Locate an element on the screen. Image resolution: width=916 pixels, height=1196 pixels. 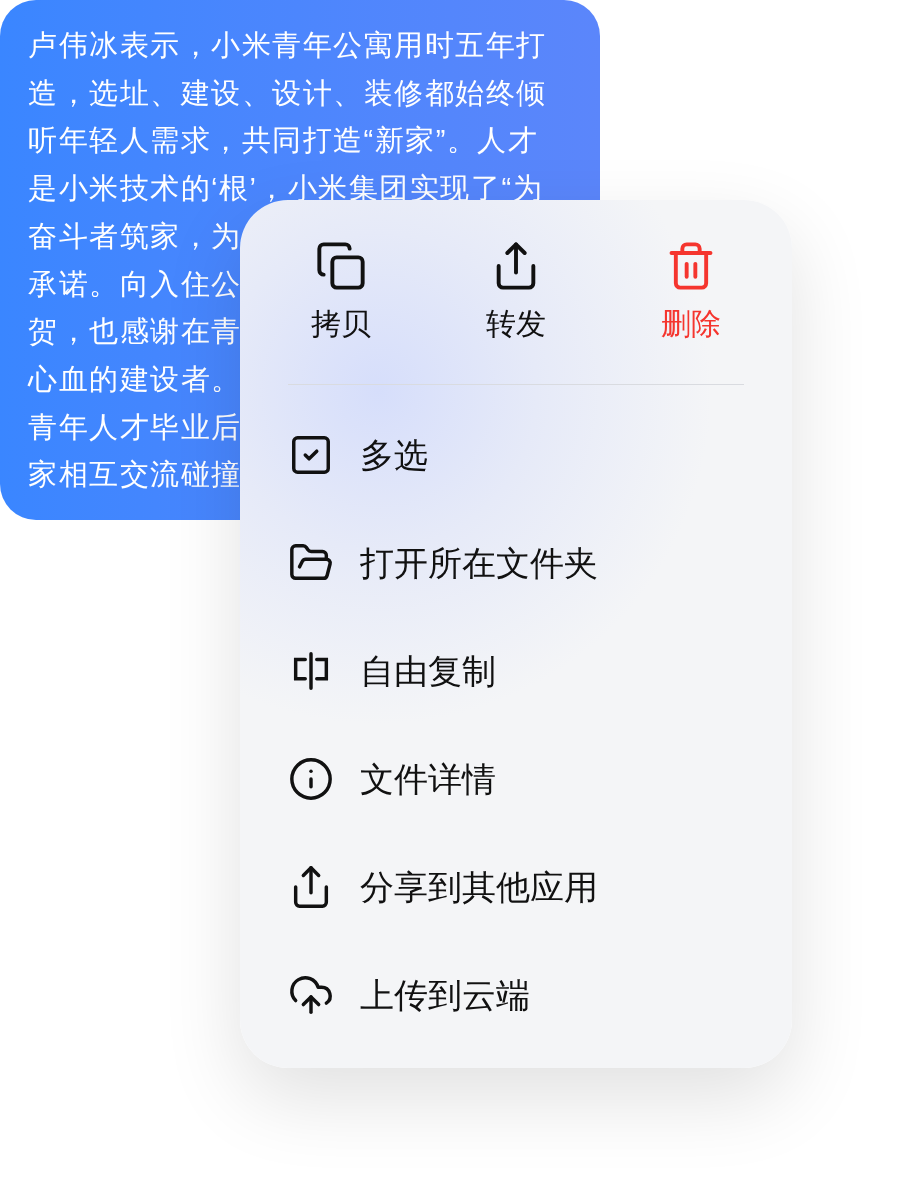
menu-item: 打开所在文件夹 is located at coordinates (516, 563).